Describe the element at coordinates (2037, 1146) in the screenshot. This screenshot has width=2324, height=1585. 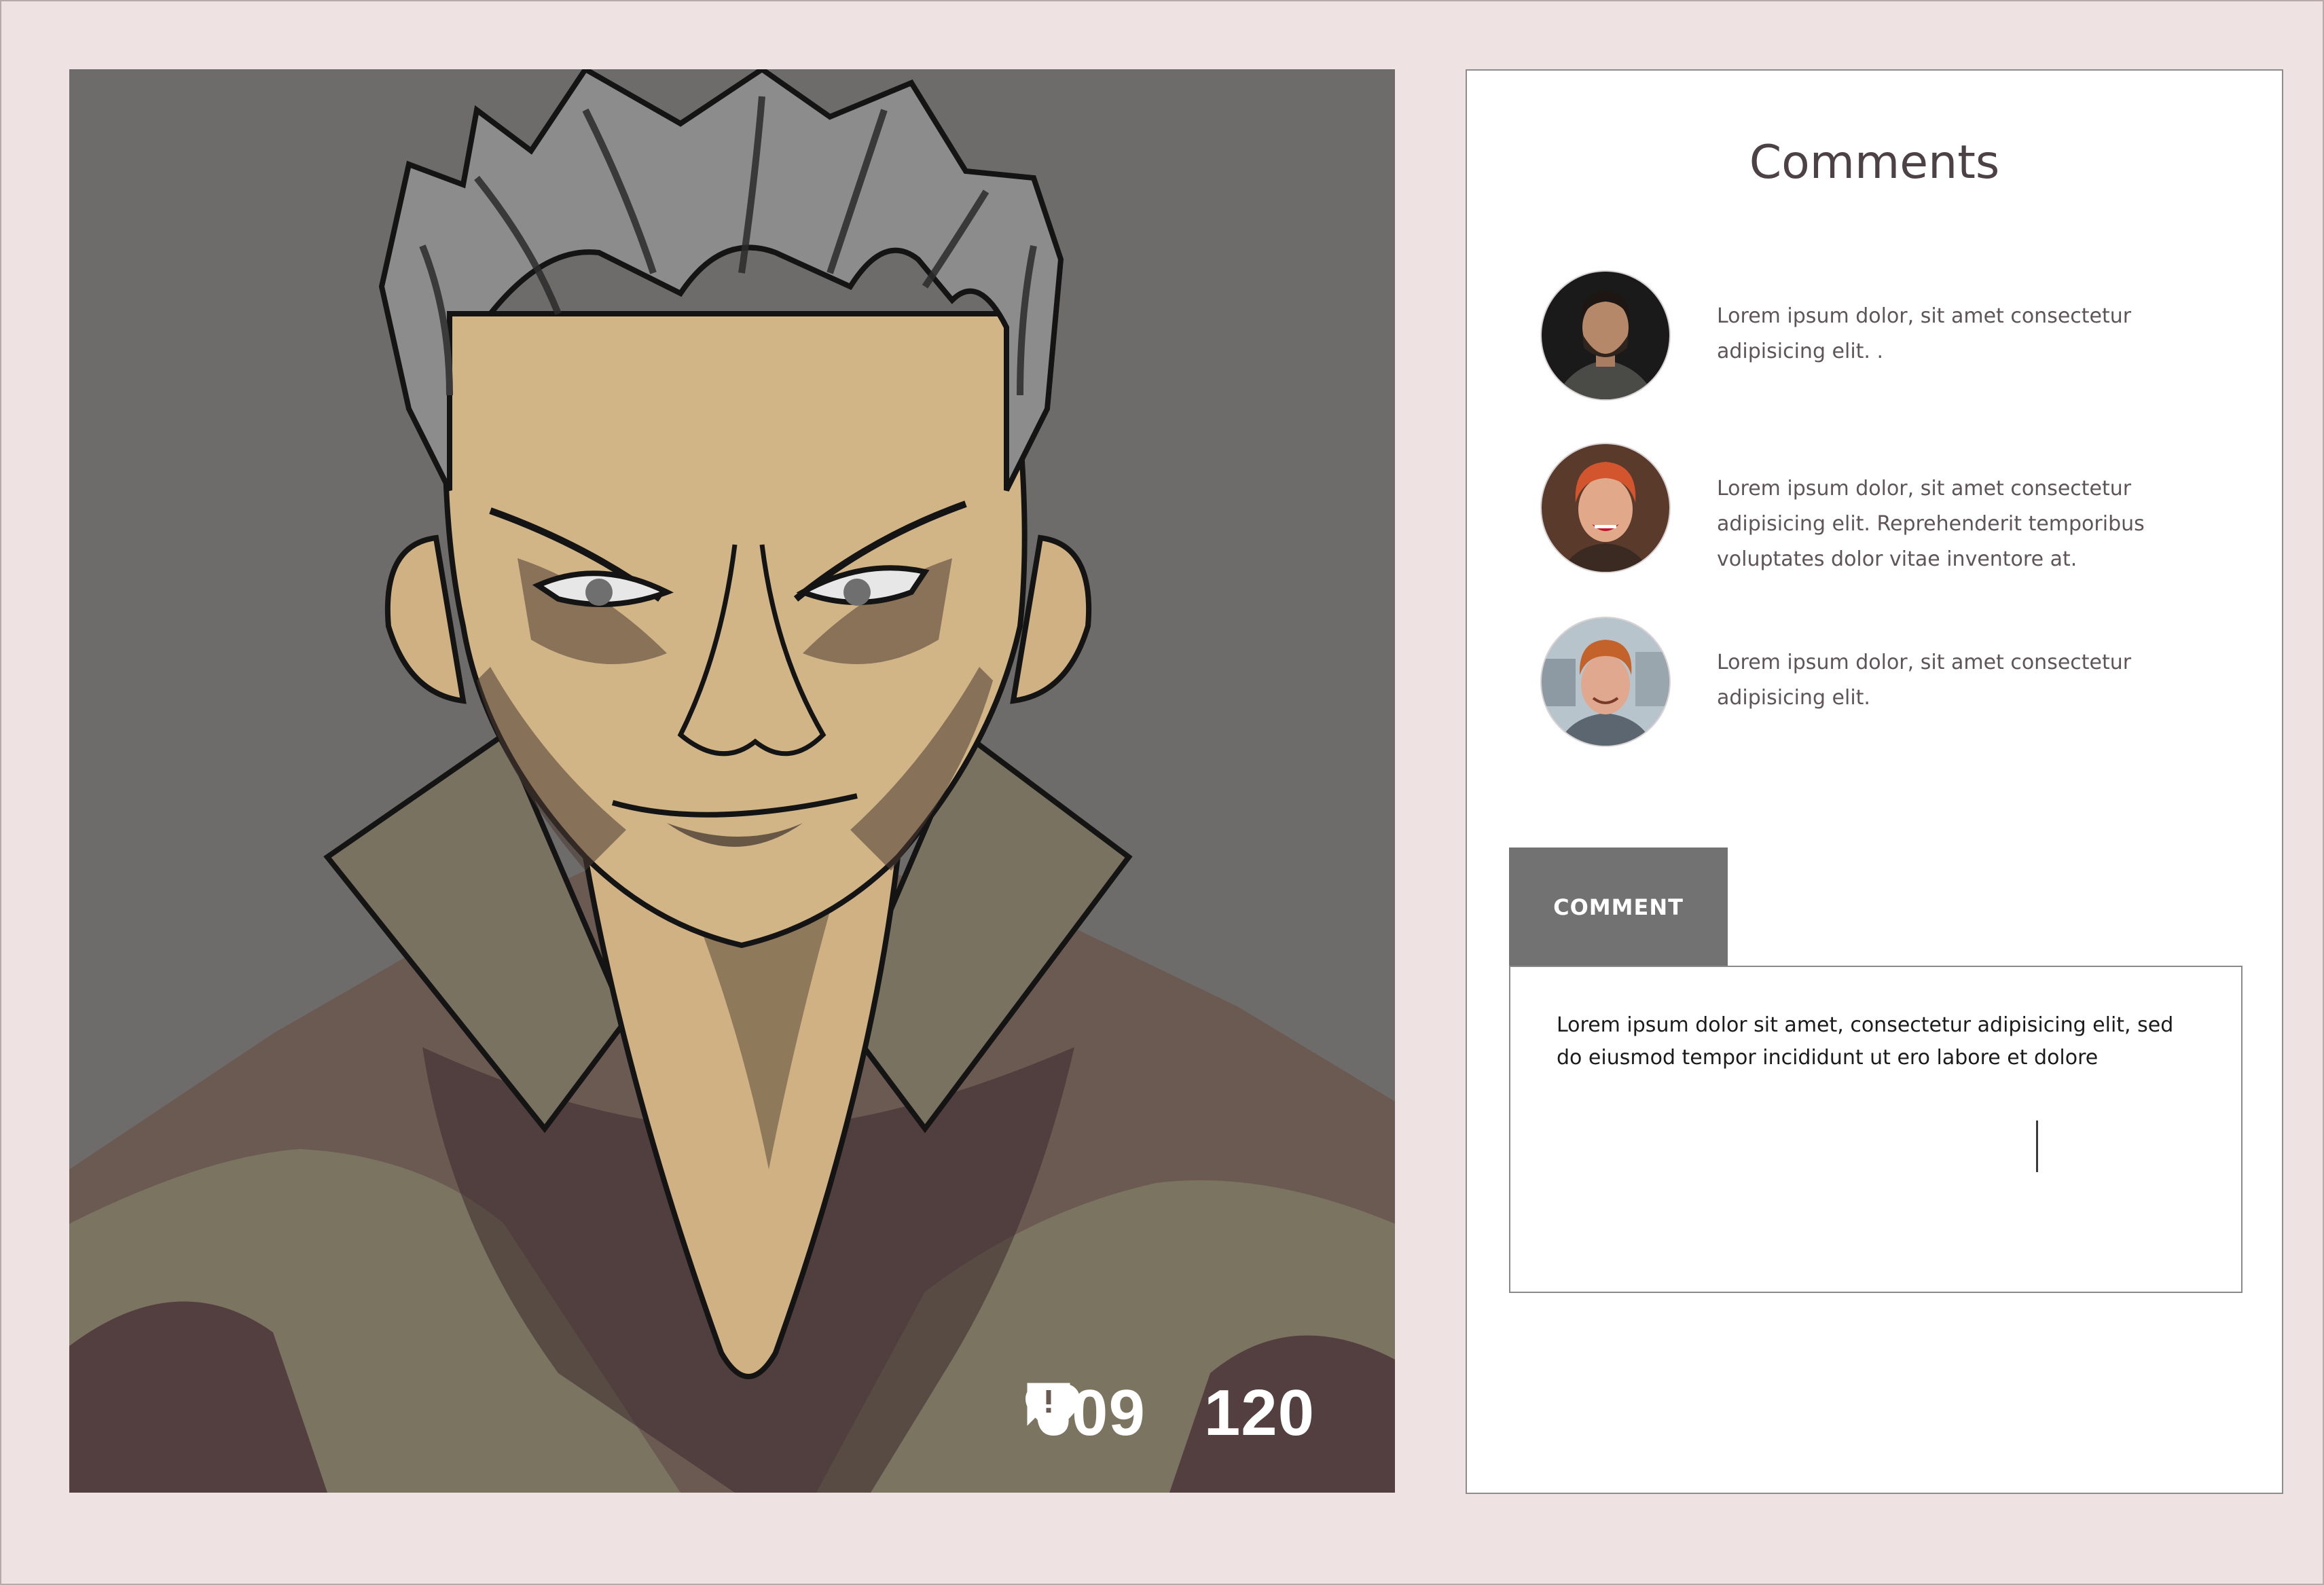
I see `text-caret` at that location.